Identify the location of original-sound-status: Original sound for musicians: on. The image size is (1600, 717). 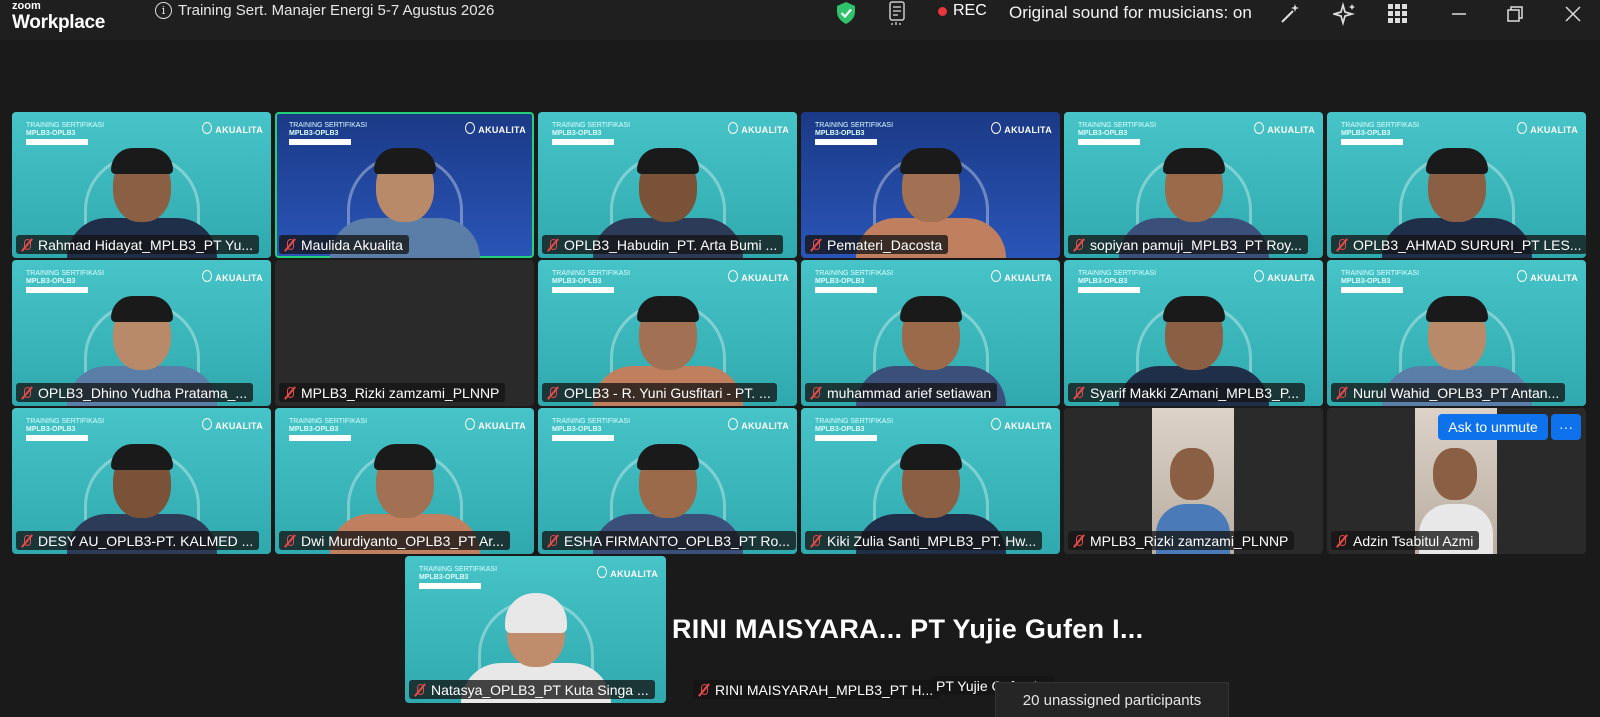
(1130, 13).